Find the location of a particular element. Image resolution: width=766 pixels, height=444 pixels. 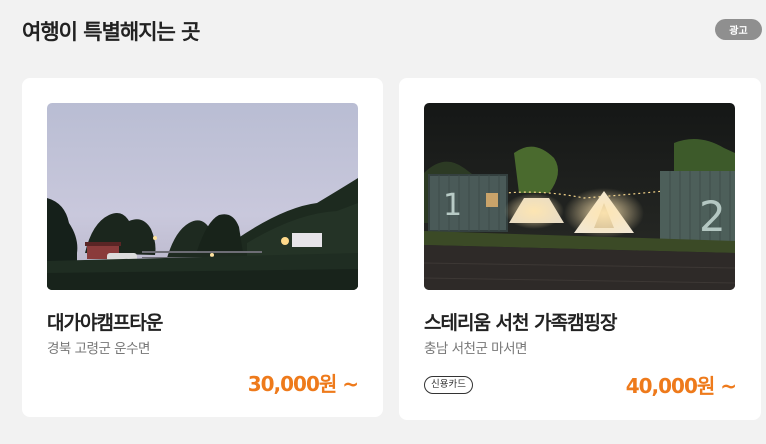

camp-location: 충남 서천군 마서면 is located at coordinates (475, 349).